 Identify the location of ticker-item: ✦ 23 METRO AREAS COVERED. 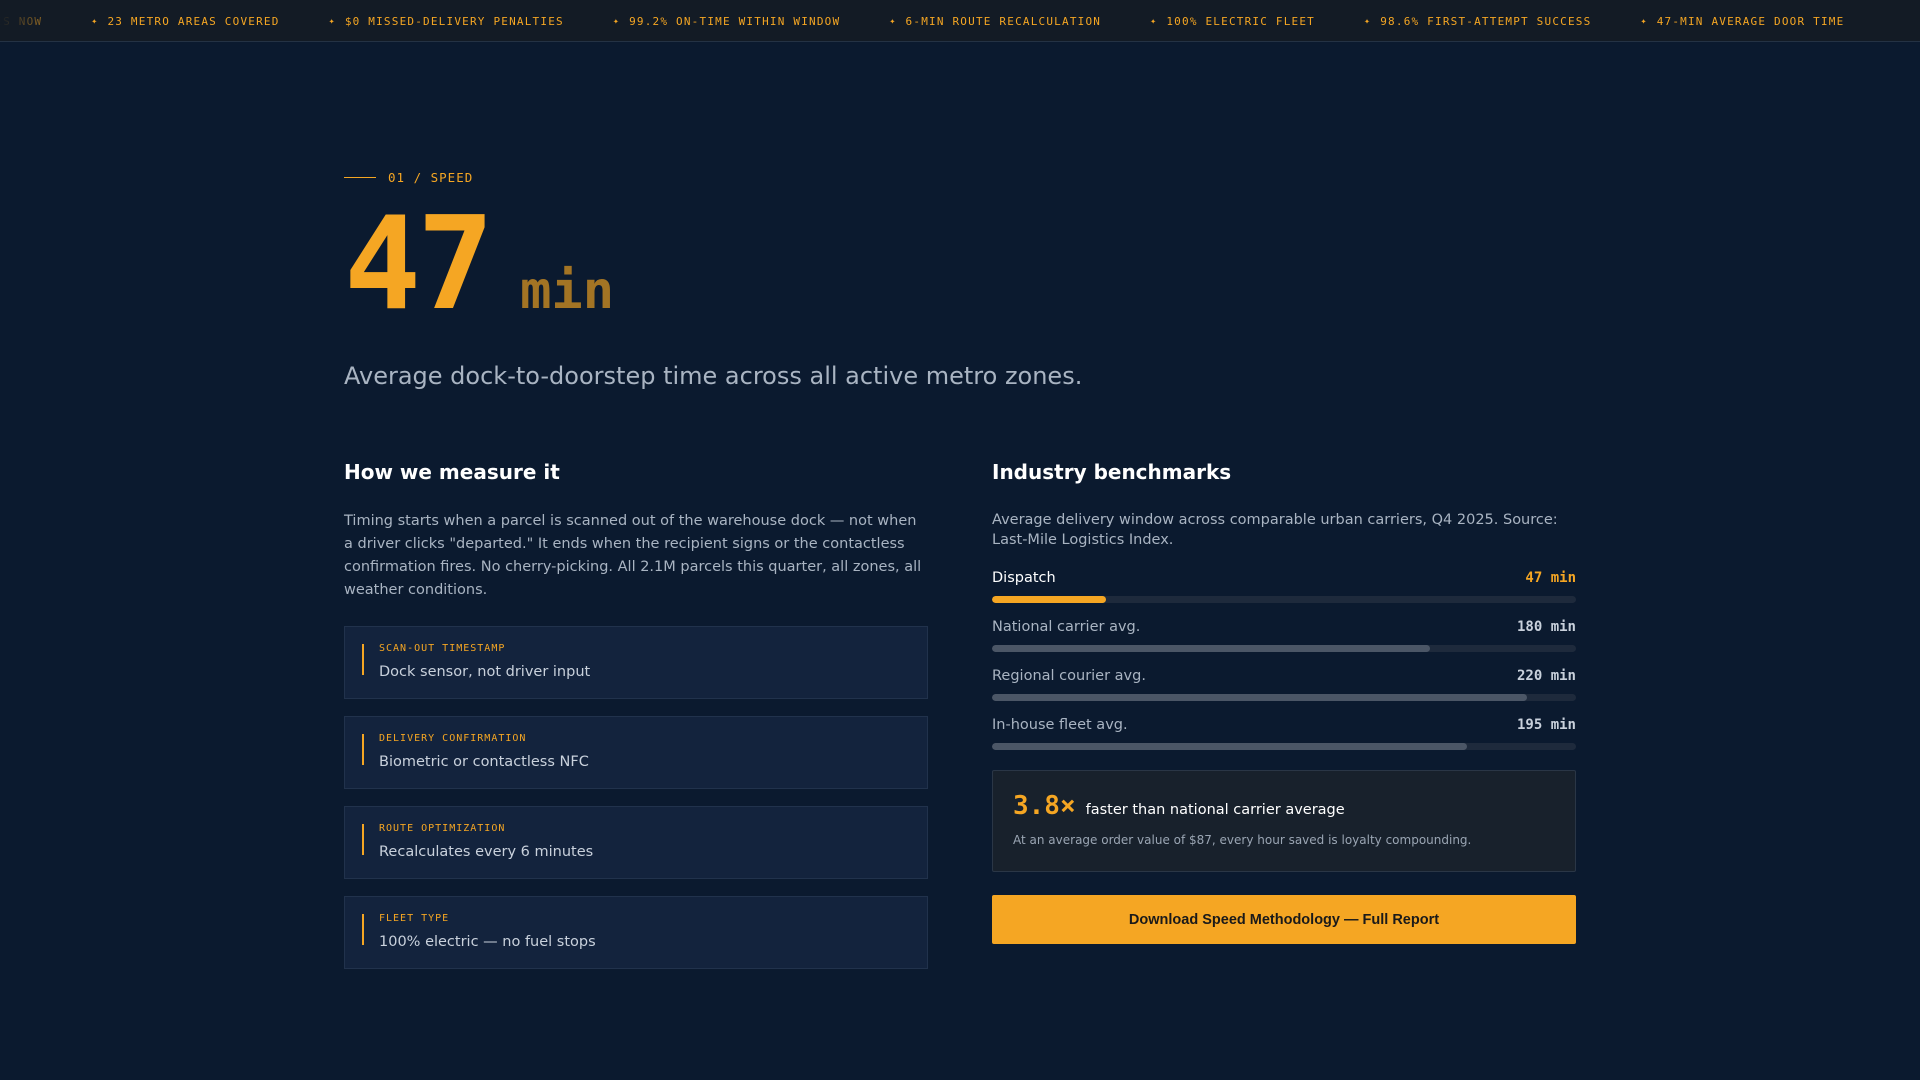
(185, 21).